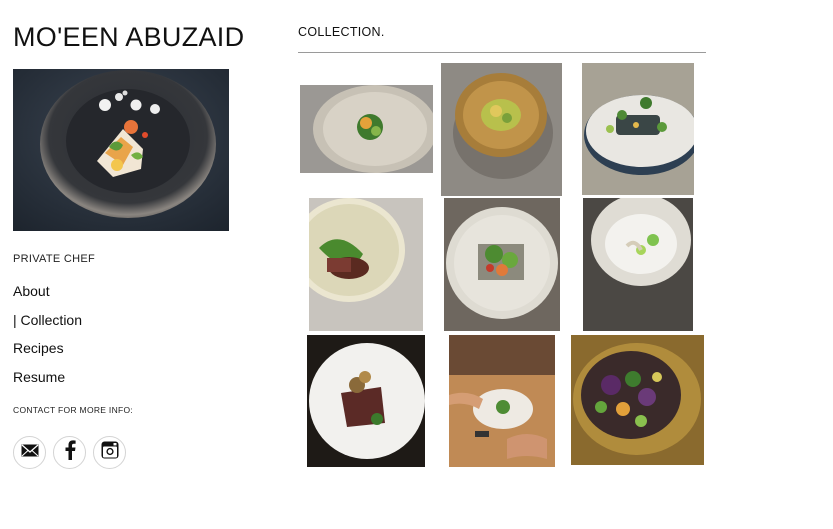 The height and width of the screenshot is (529, 833). I want to click on section-divider, so click(502, 52).